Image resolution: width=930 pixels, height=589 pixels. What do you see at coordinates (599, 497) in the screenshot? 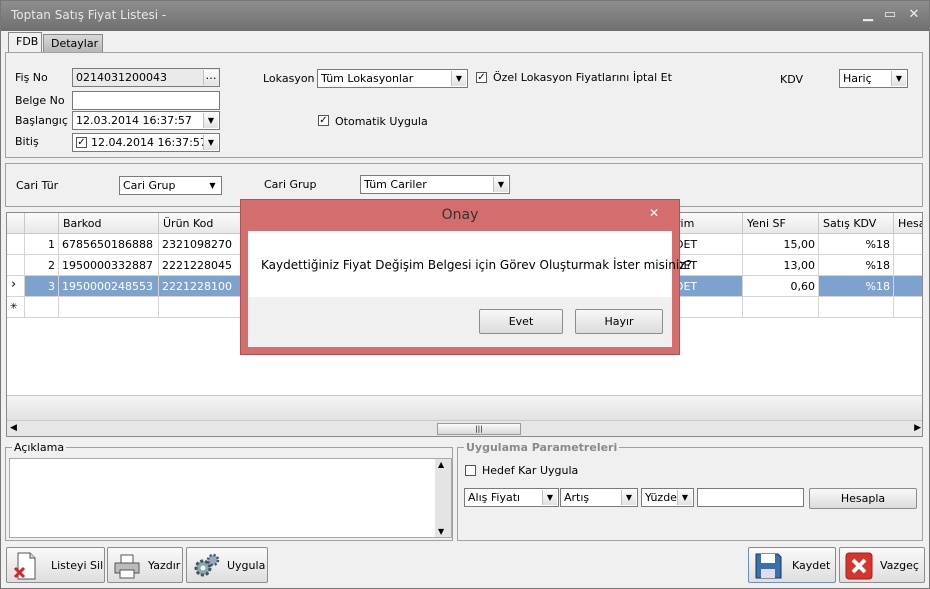
I see `artis-select: Artış ▼` at bounding box center [599, 497].